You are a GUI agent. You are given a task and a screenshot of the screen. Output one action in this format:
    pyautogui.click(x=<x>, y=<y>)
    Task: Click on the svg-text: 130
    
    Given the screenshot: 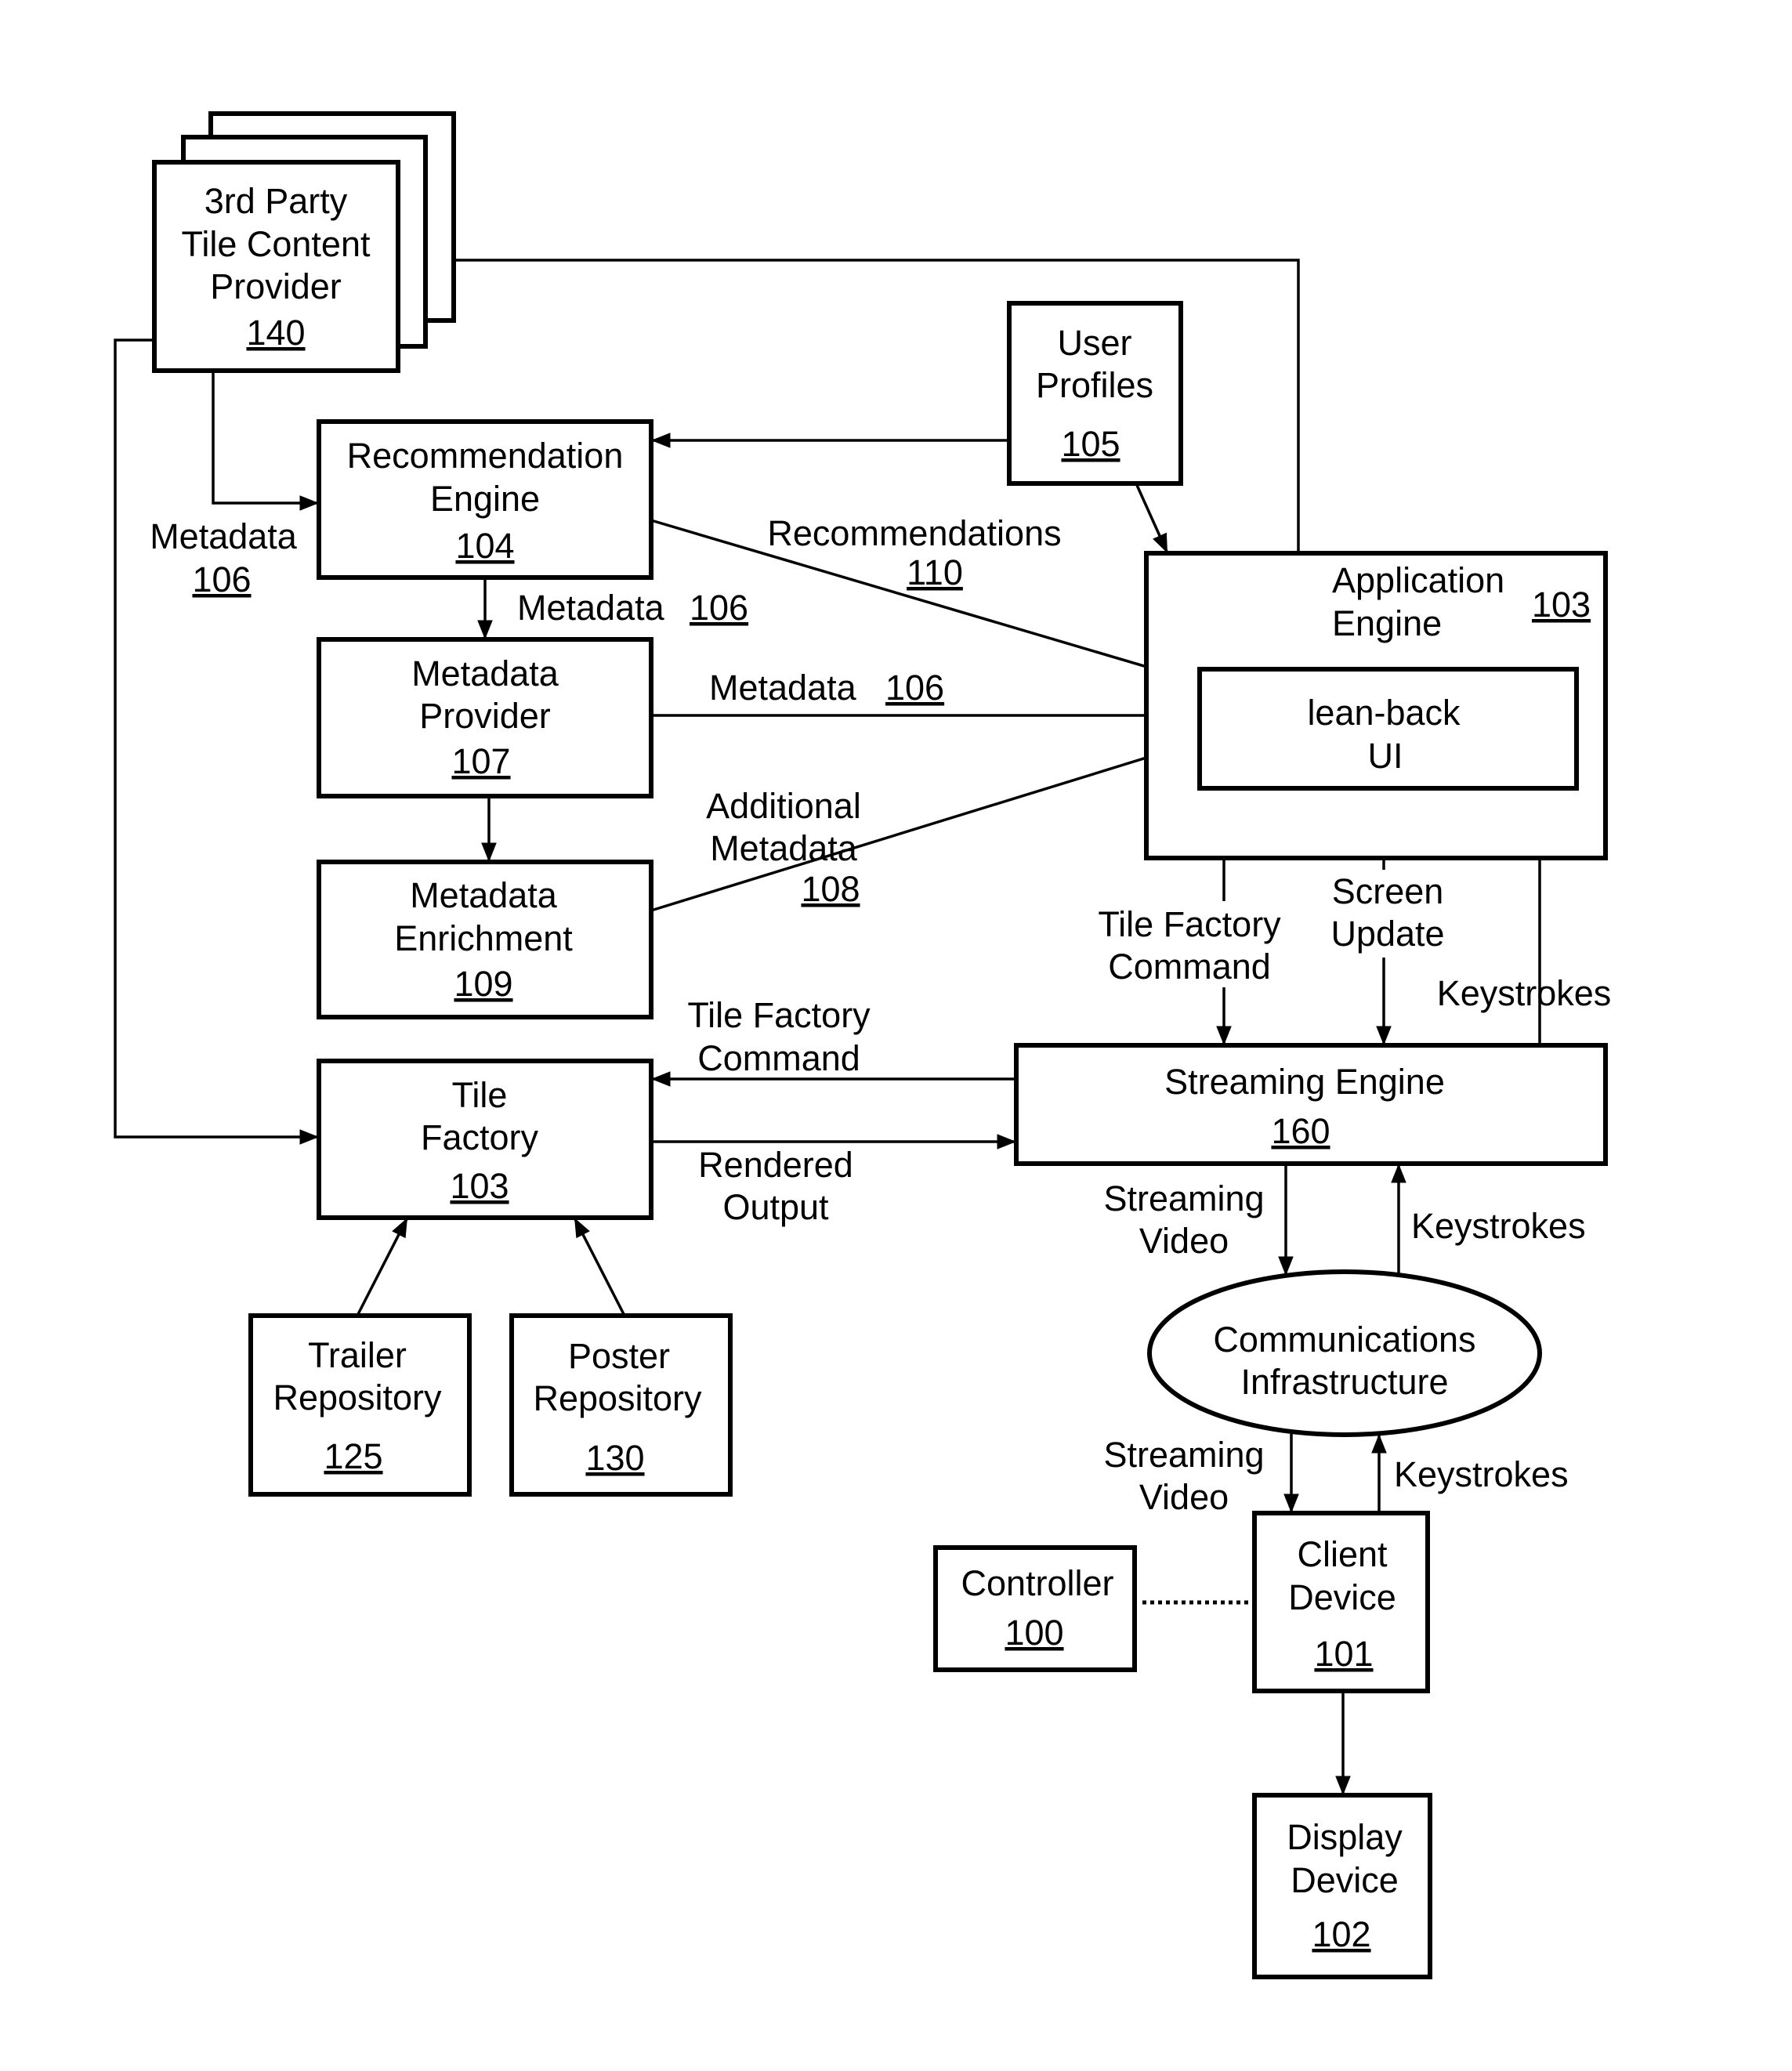 What is the action you would take?
    pyautogui.click(x=614, y=1458)
    